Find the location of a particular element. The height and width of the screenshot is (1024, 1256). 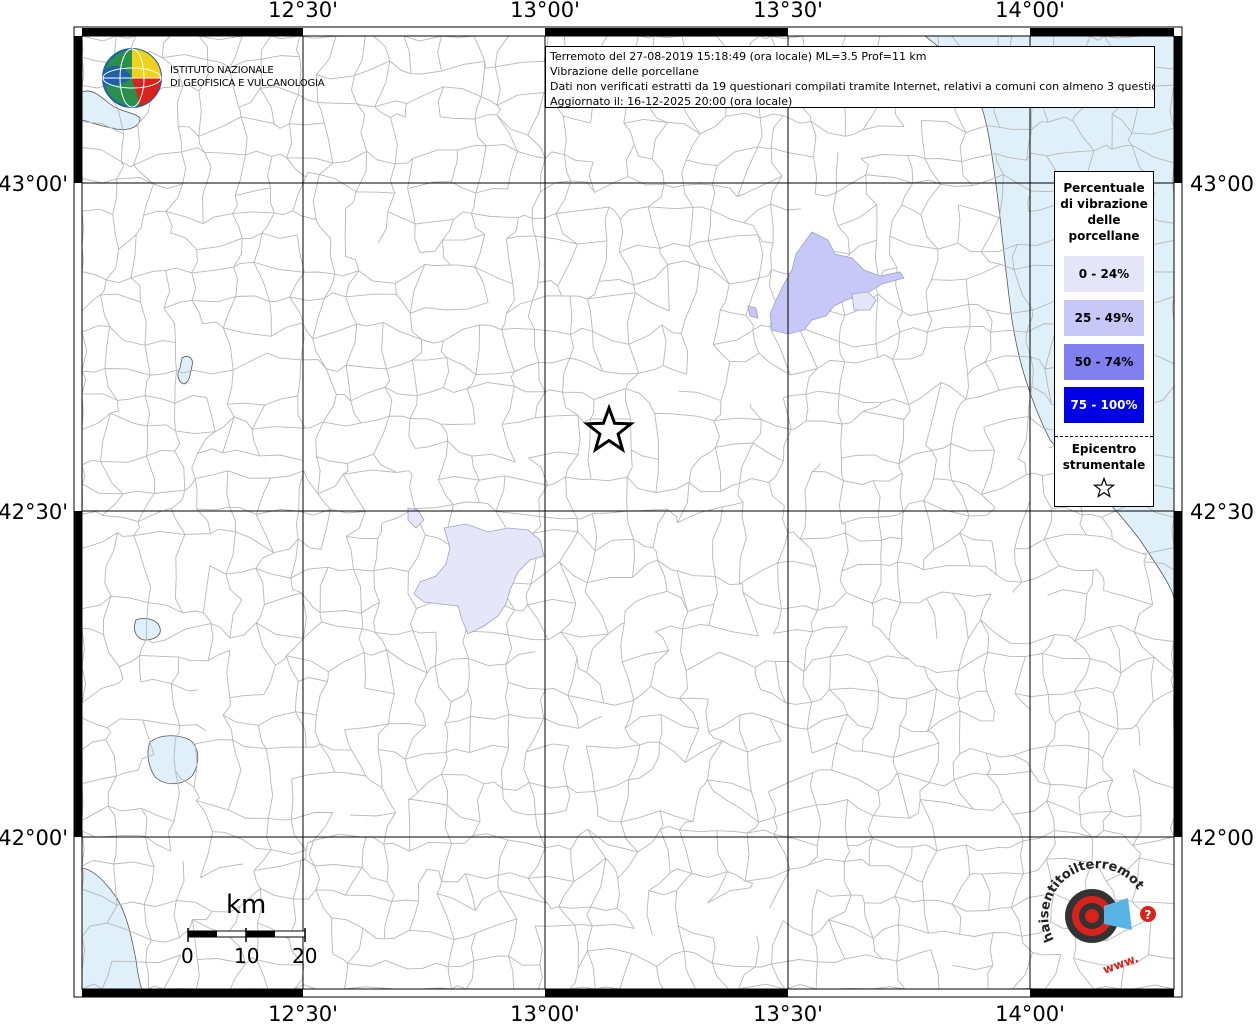

lat-label-left-2: 42°30' is located at coordinates (34, 512).